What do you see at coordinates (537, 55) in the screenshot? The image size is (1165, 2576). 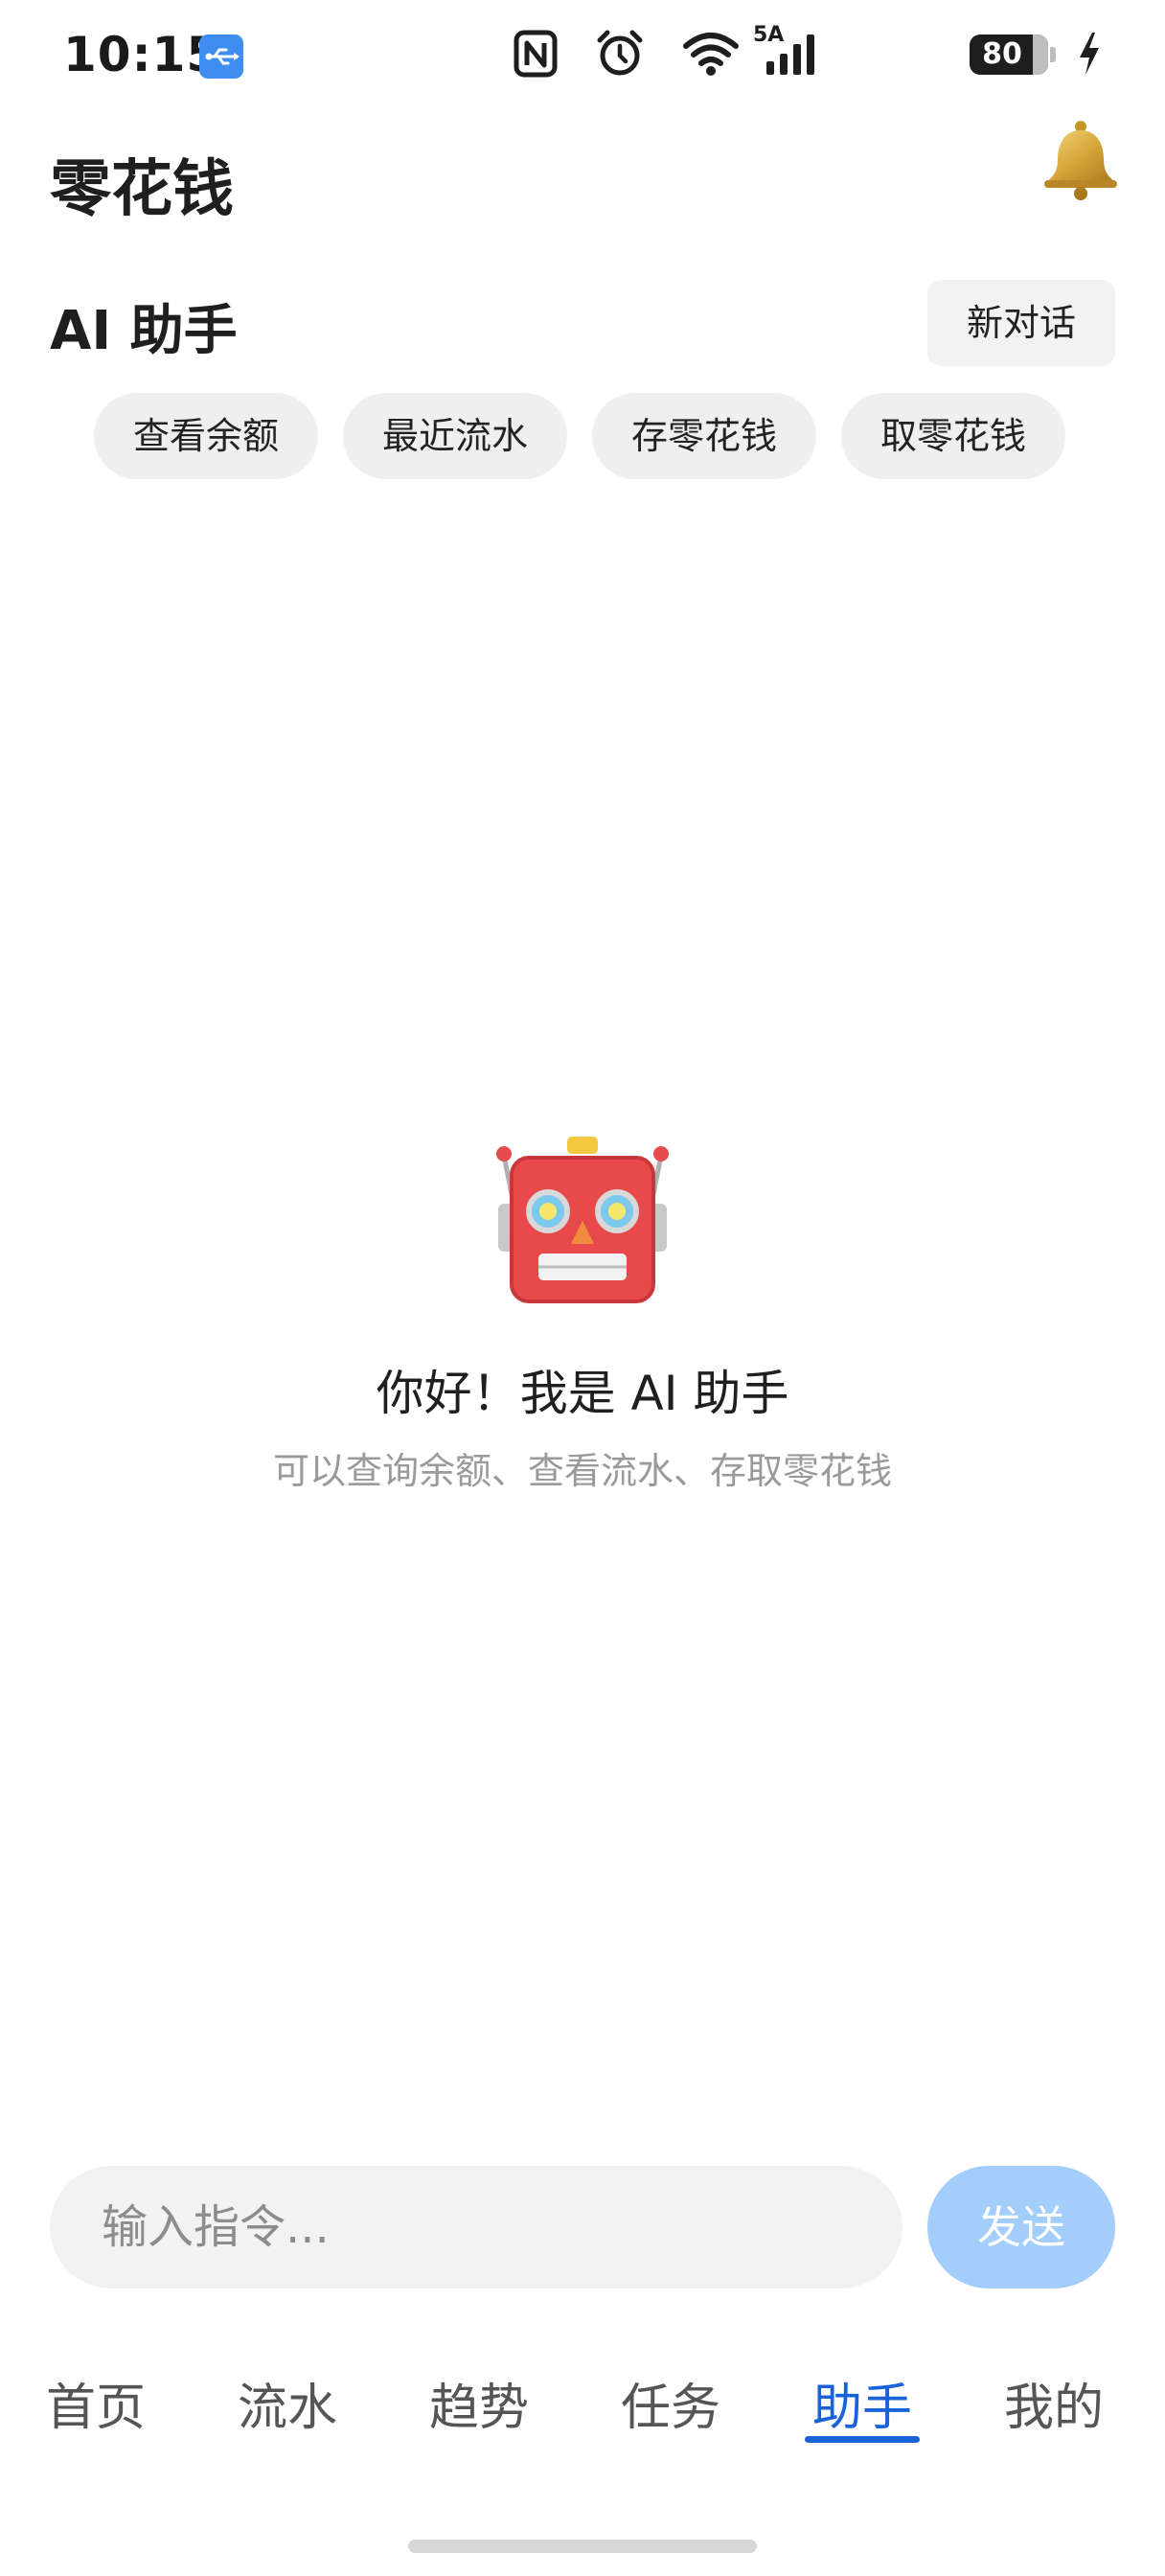 I see `nfc-icon` at bounding box center [537, 55].